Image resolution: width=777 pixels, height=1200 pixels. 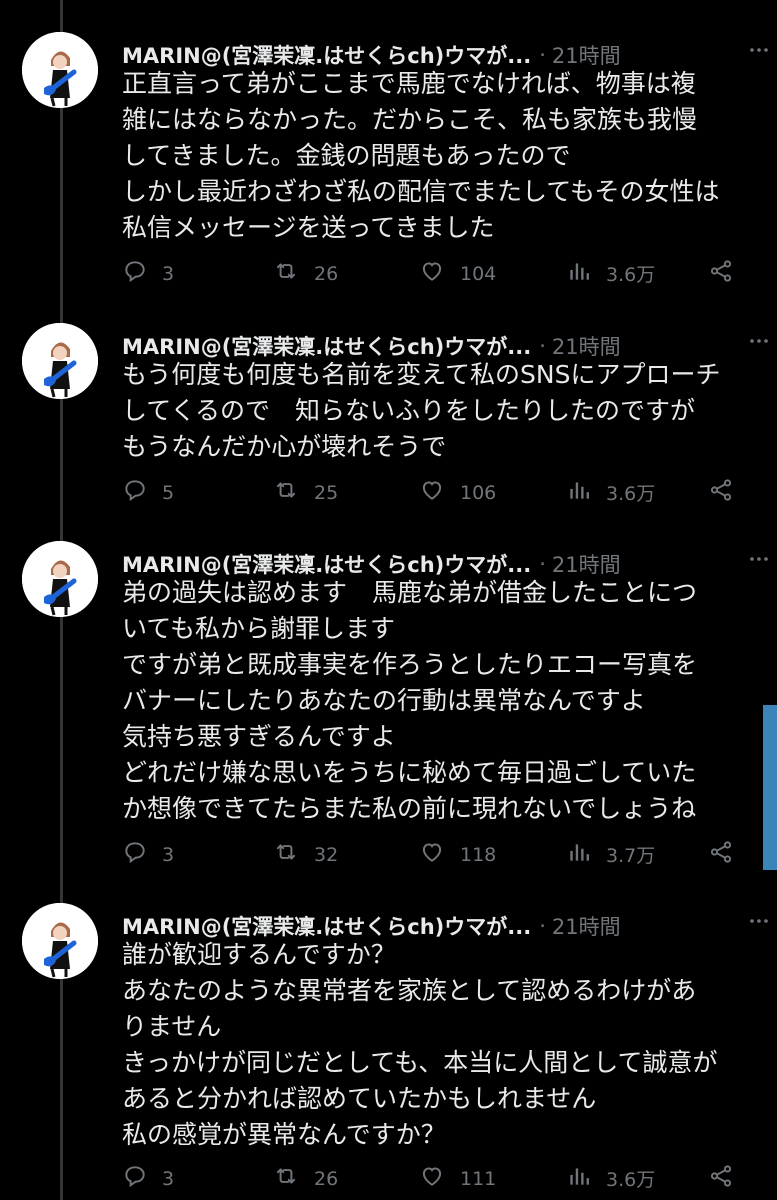 I want to click on tweet-text-line: いても私から謝罪します, so click(x=259, y=628).